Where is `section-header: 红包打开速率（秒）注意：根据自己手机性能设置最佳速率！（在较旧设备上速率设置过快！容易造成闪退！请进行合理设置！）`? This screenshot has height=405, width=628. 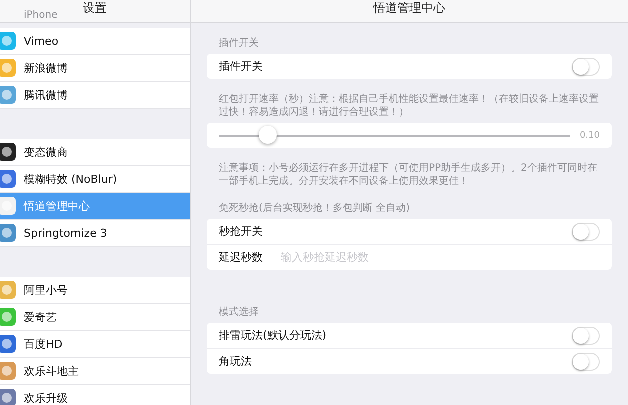 section-header: 红包打开速率（秒）注意：根据自己手机性能设置最佳速率！（在较旧设备上速率设置过快！容易造成闪退！请进行合理设置！） is located at coordinates (409, 106).